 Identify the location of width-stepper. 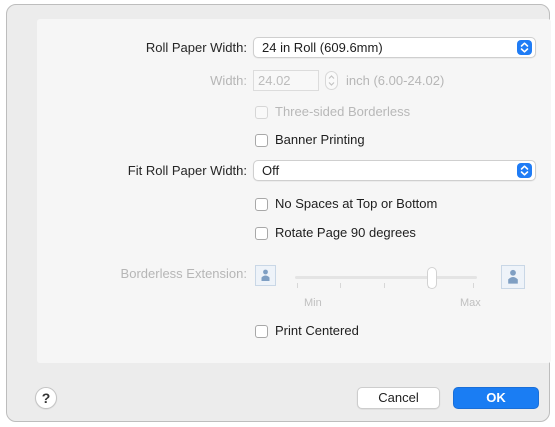
(331, 80).